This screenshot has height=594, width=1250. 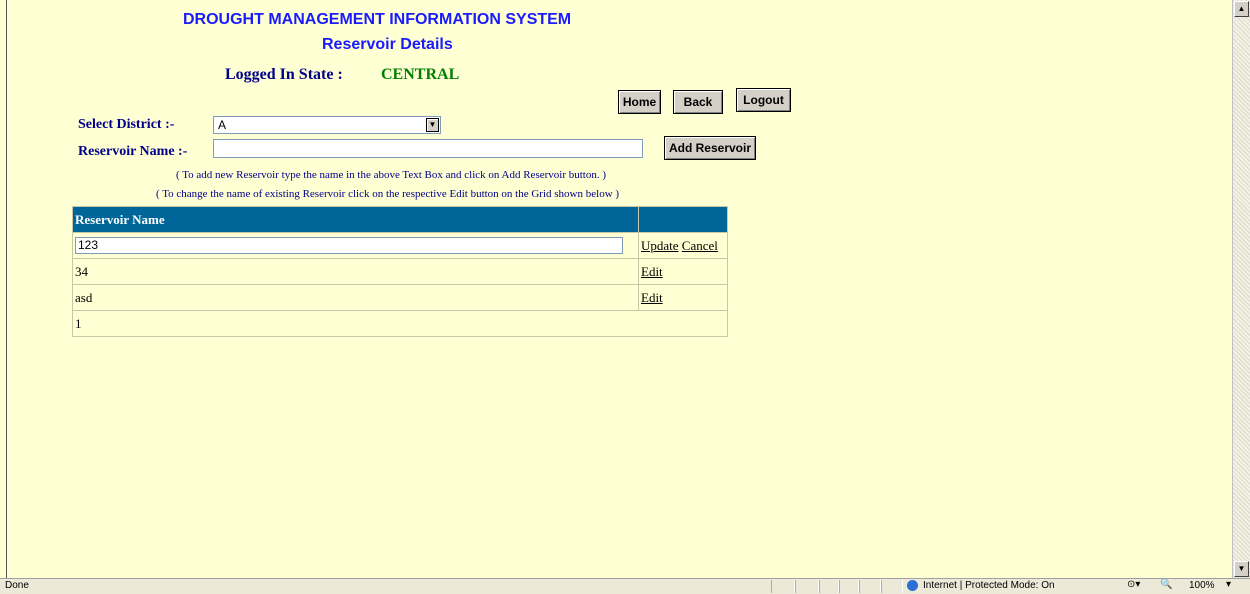 What do you see at coordinates (700, 245) in the screenshot?
I see `cancel-link: Cancel` at bounding box center [700, 245].